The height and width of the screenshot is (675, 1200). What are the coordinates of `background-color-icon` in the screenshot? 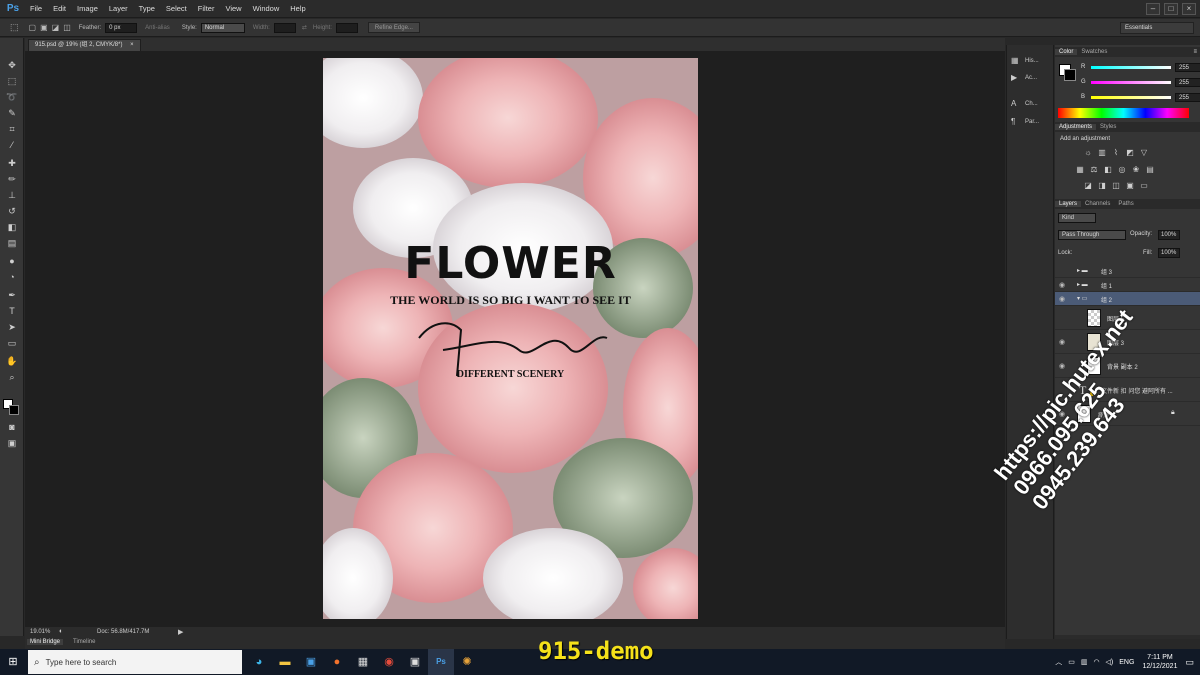 It's located at (14, 410).